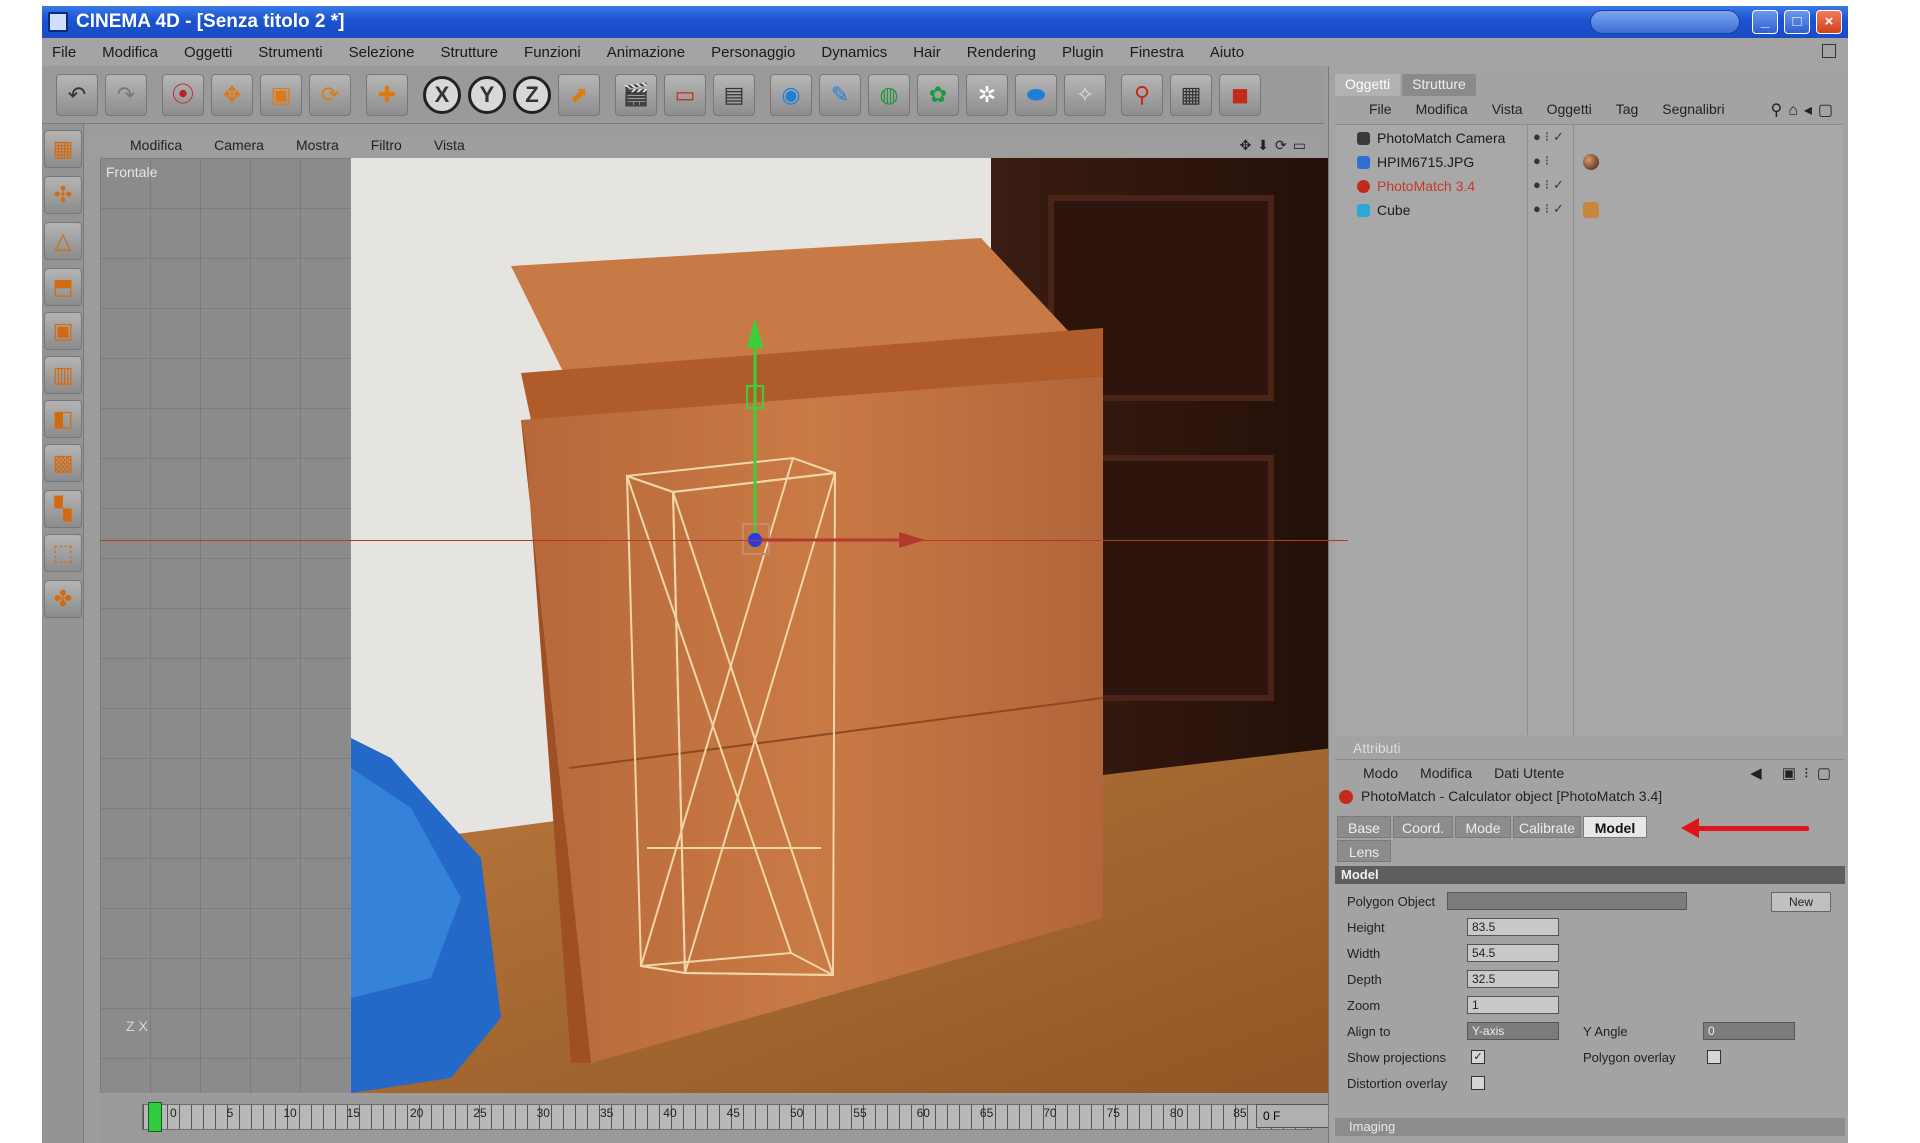  Describe the element at coordinates (1478, 1057) in the screenshot. I see `show-projections-checkbox: ✓` at that location.